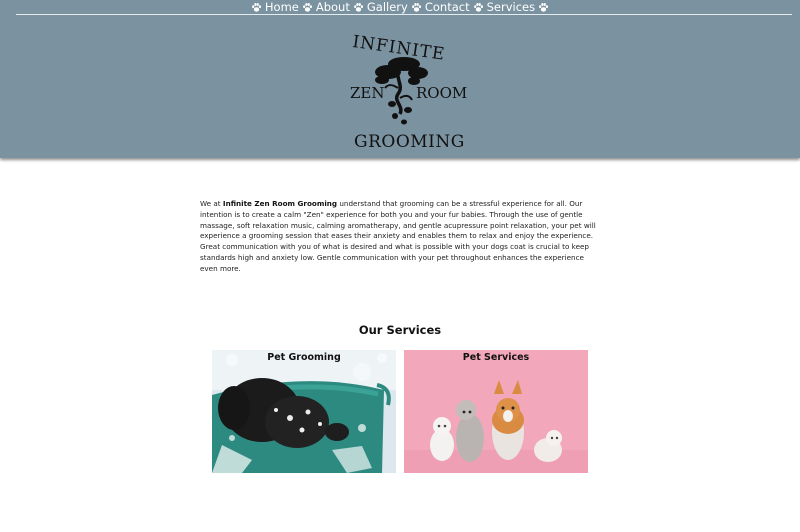 The height and width of the screenshot is (532, 800). What do you see at coordinates (400, 330) in the screenshot?
I see `services-heading: Our Services` at bounding box center [400, 330].